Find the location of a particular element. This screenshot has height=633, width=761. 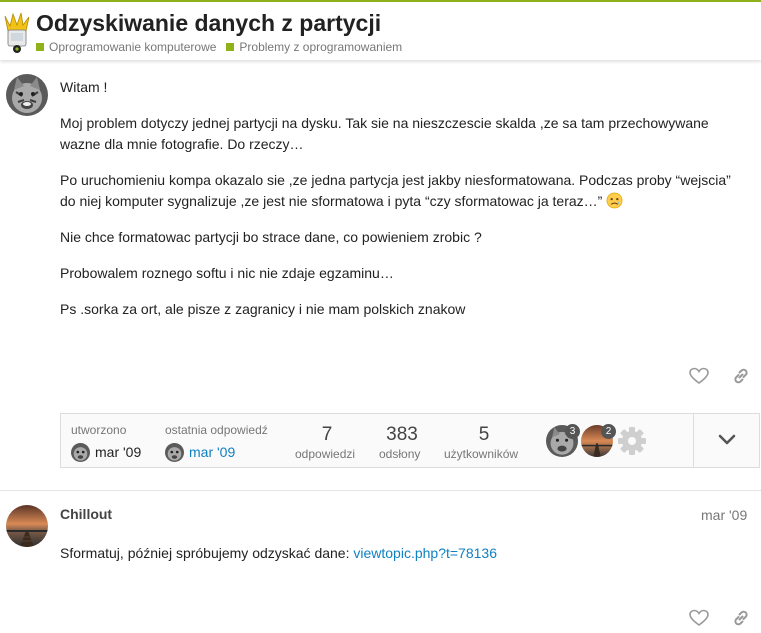

created-label: utworzono is located at coordinates (99, 430).